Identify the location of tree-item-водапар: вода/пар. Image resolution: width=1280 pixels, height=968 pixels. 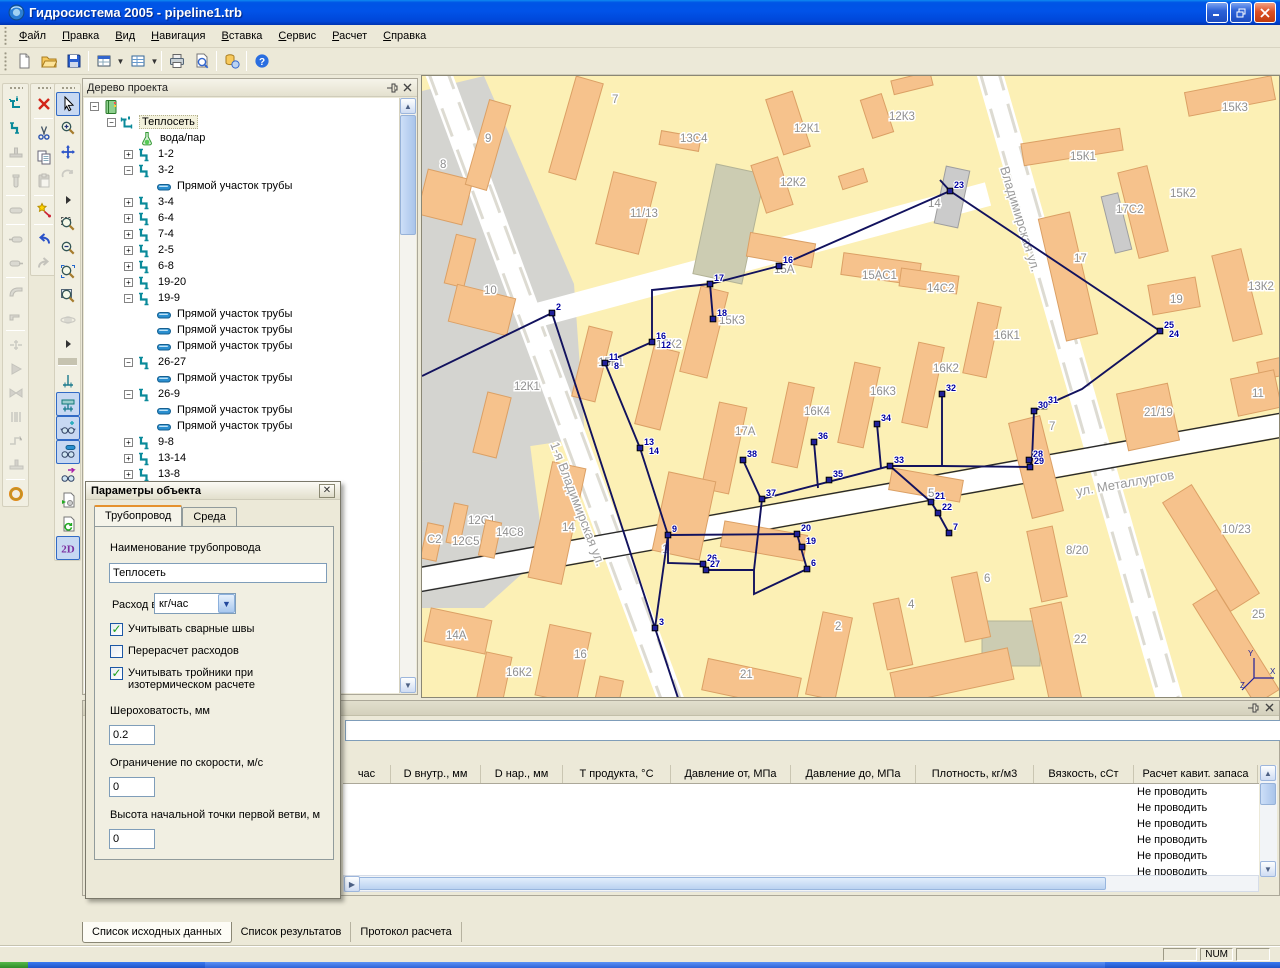
(241, 138).